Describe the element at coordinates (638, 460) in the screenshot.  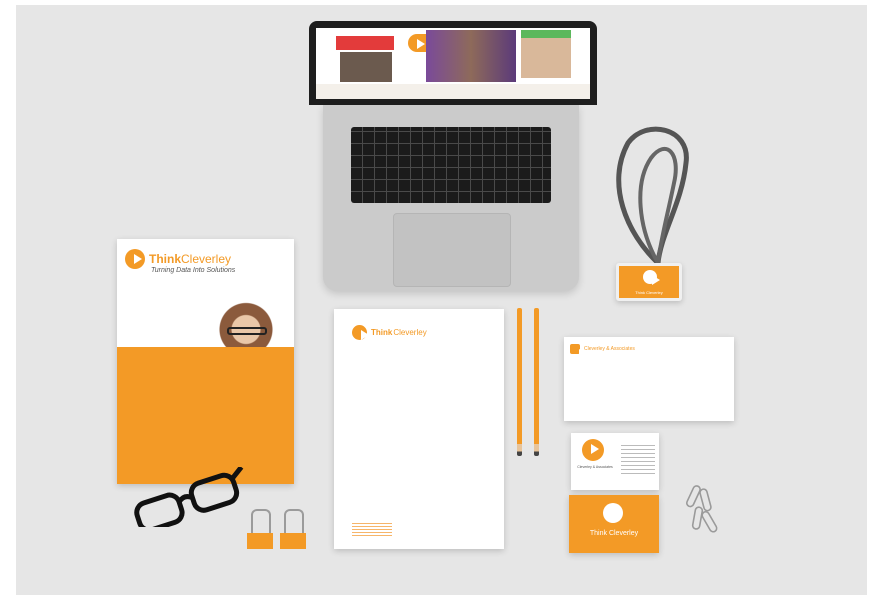
I see `business-card-details` at that location.